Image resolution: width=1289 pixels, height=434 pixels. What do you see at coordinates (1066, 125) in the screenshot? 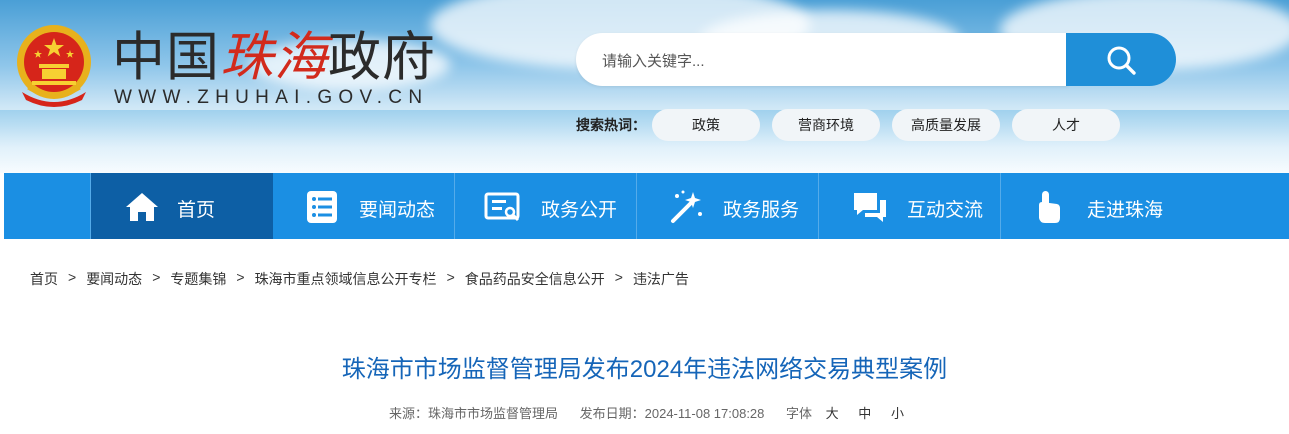
I see `hot-tag-talent: 人才` at bounding box center [1066, 125].